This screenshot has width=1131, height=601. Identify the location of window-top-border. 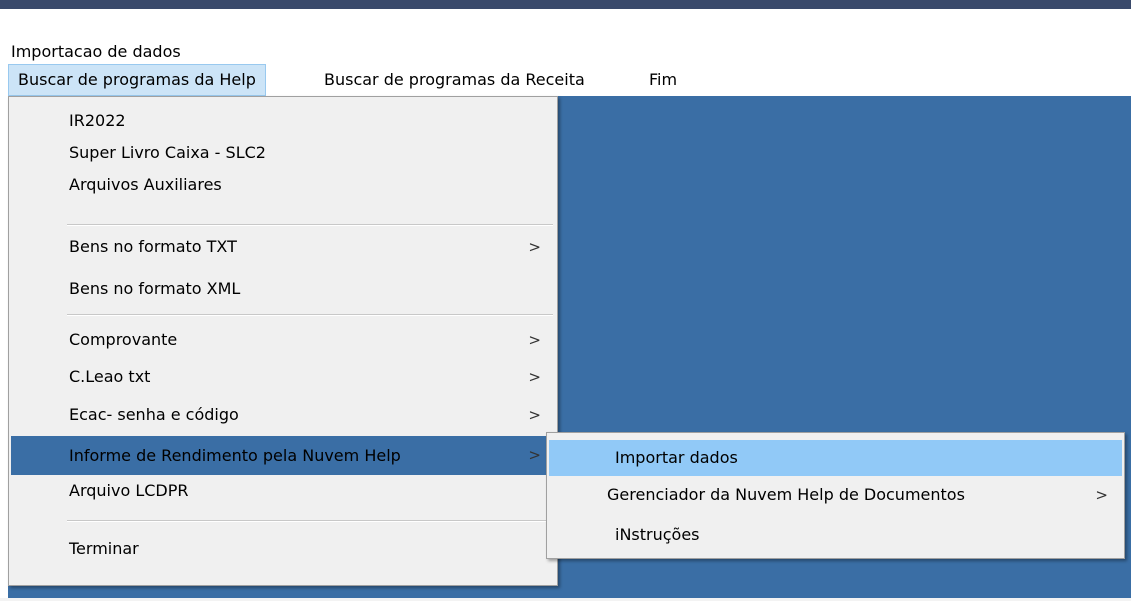
(565, 4).